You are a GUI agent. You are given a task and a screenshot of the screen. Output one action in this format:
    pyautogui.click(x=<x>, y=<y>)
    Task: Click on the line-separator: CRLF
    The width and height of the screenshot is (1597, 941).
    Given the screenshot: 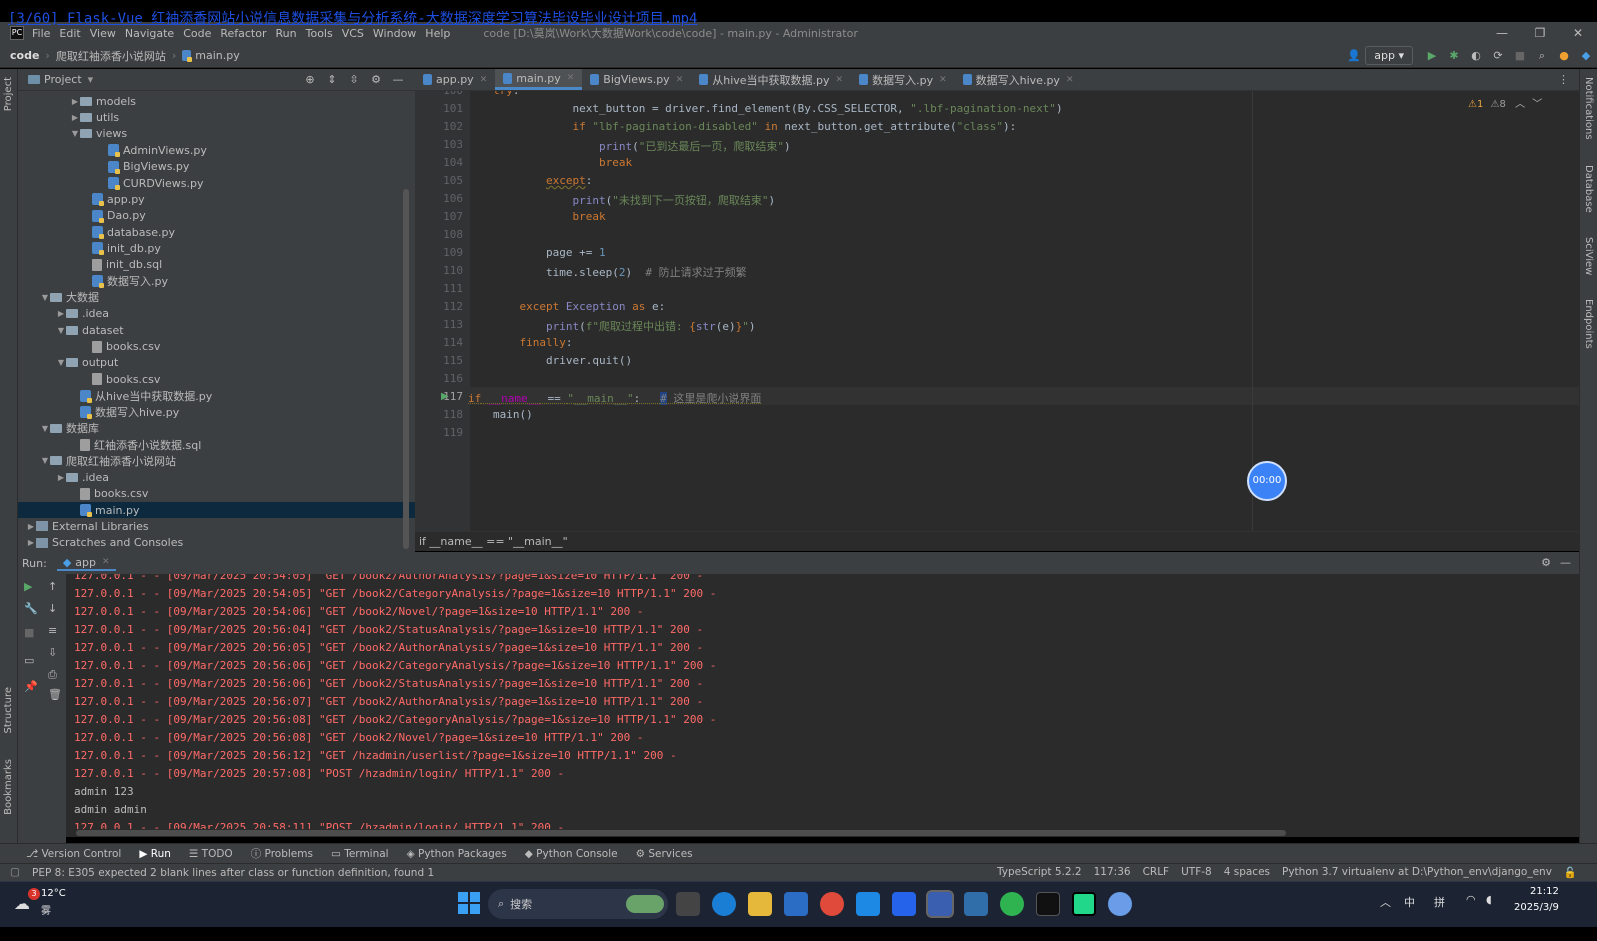 What is the action you would take?
    pyautogui.click(x=1156, y=872)
    